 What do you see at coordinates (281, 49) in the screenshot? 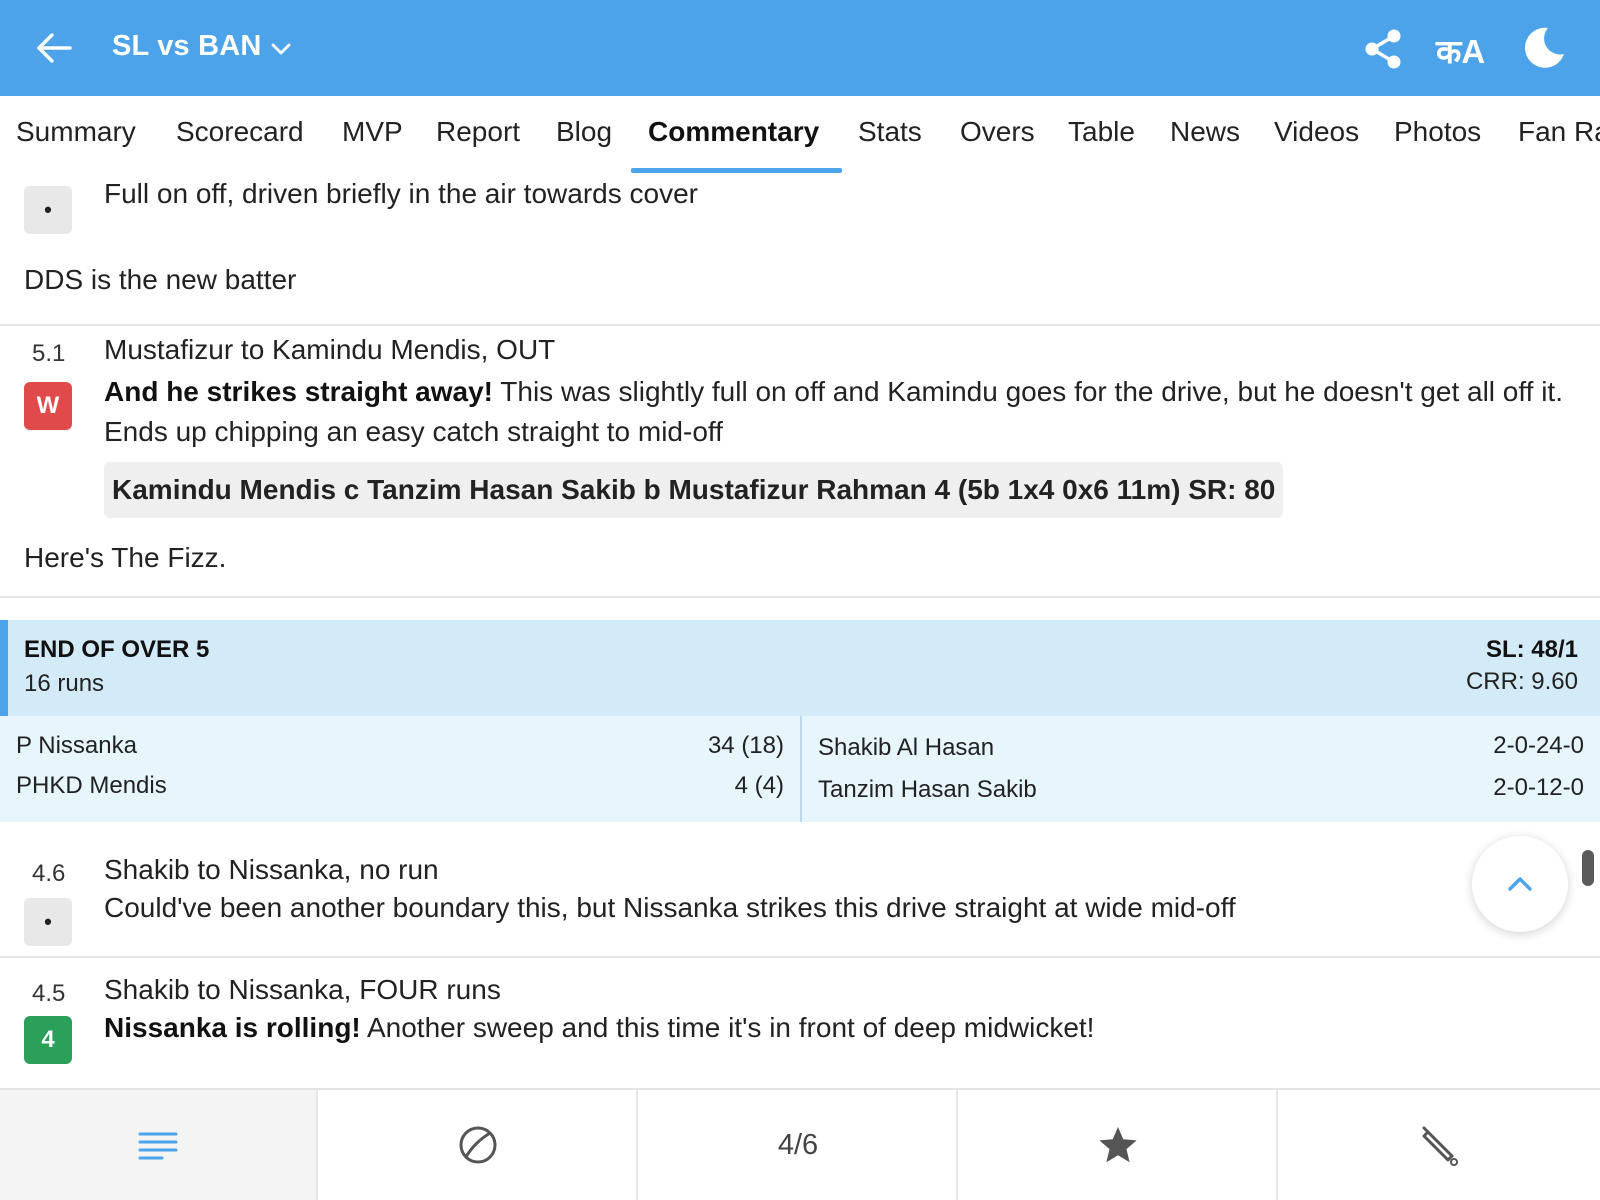
I see `chevron-down-icon` at bounding box center [281, 49].